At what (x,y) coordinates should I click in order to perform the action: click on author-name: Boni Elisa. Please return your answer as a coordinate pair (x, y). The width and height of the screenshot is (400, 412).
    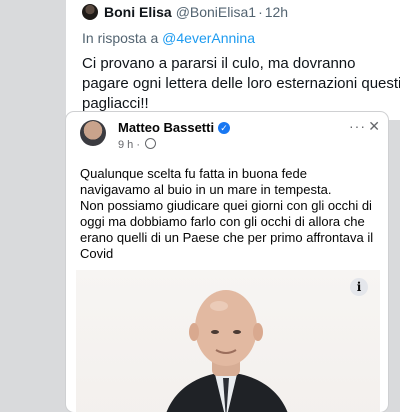
    Looking at the image, I should click on (138, 12).